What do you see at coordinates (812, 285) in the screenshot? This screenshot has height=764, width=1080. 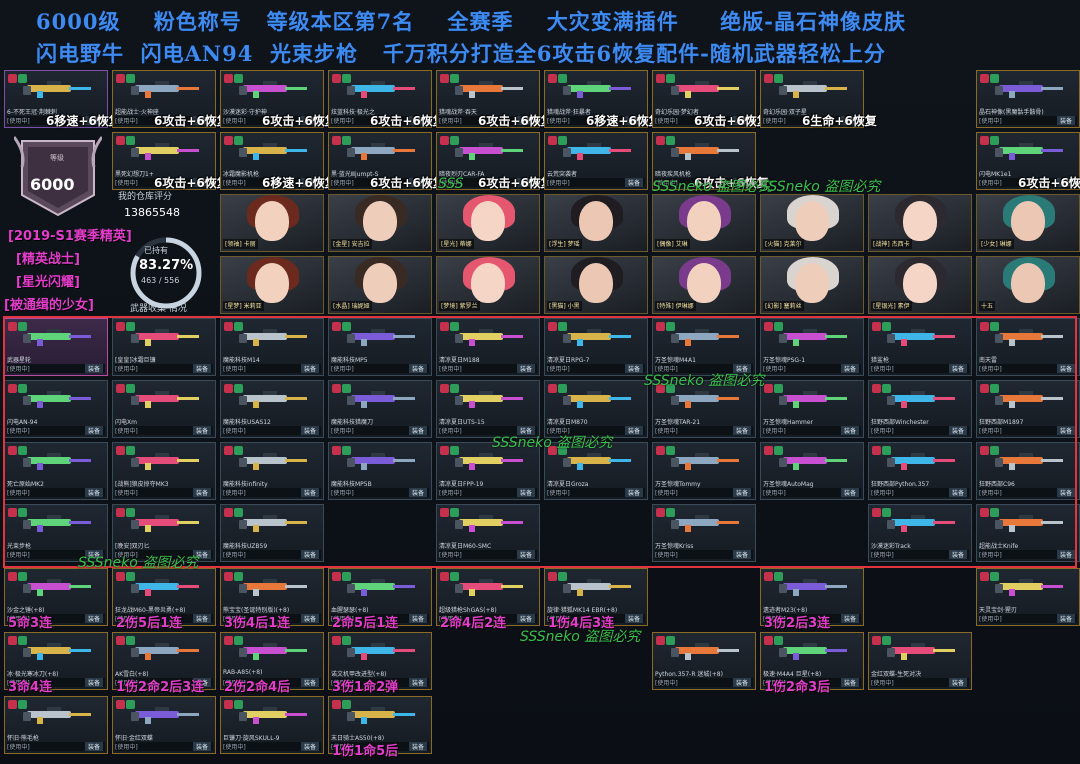 I see `character-card: [幻影] 塞莉丝` at bounding box center [812, 285].